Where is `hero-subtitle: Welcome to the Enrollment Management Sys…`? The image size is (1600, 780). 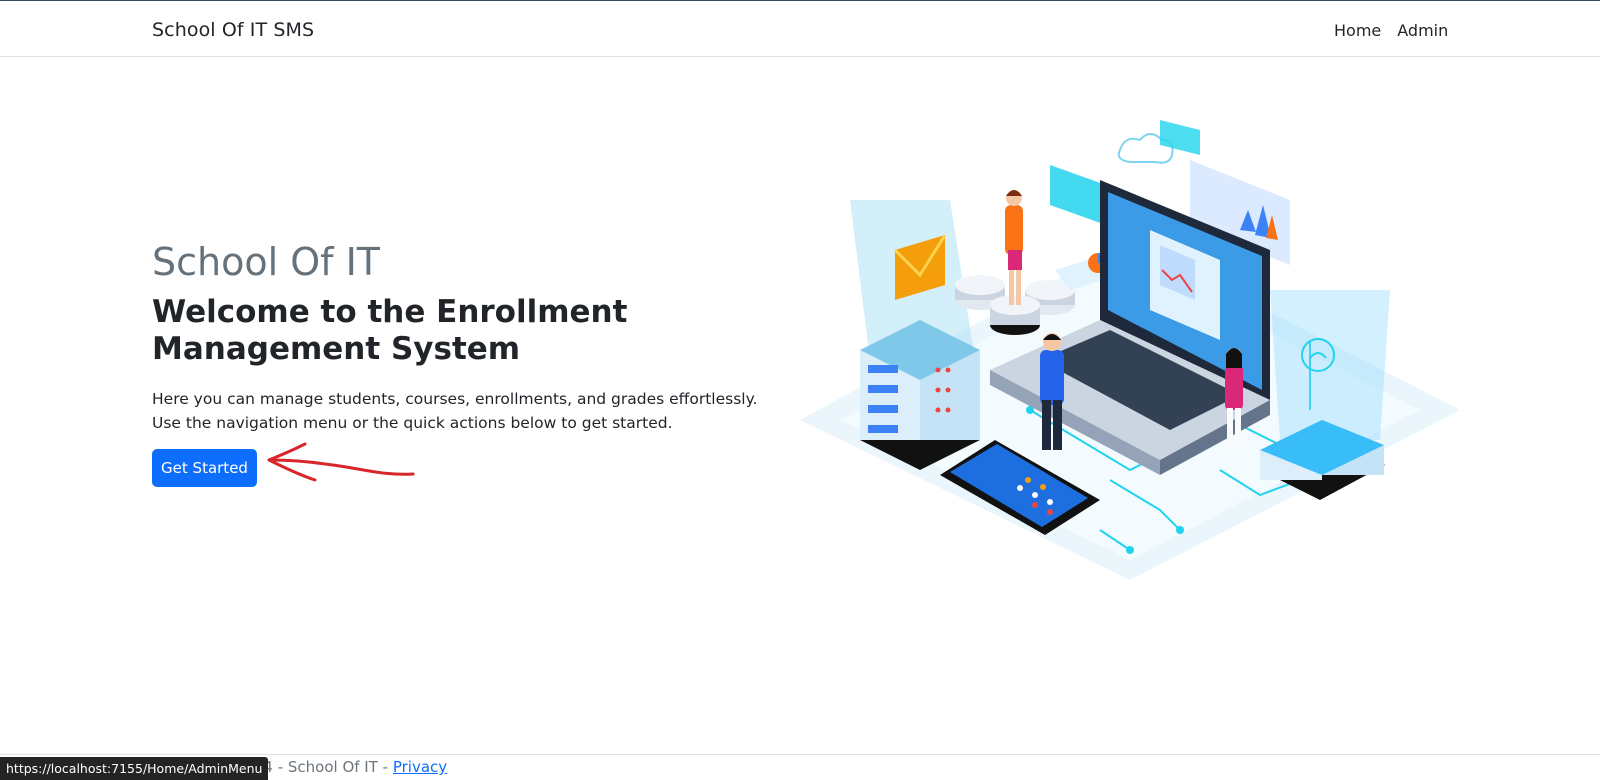
hero-subtitle: Welcome to the Enrollment Management Sys… is located at coordinates (390, 330).